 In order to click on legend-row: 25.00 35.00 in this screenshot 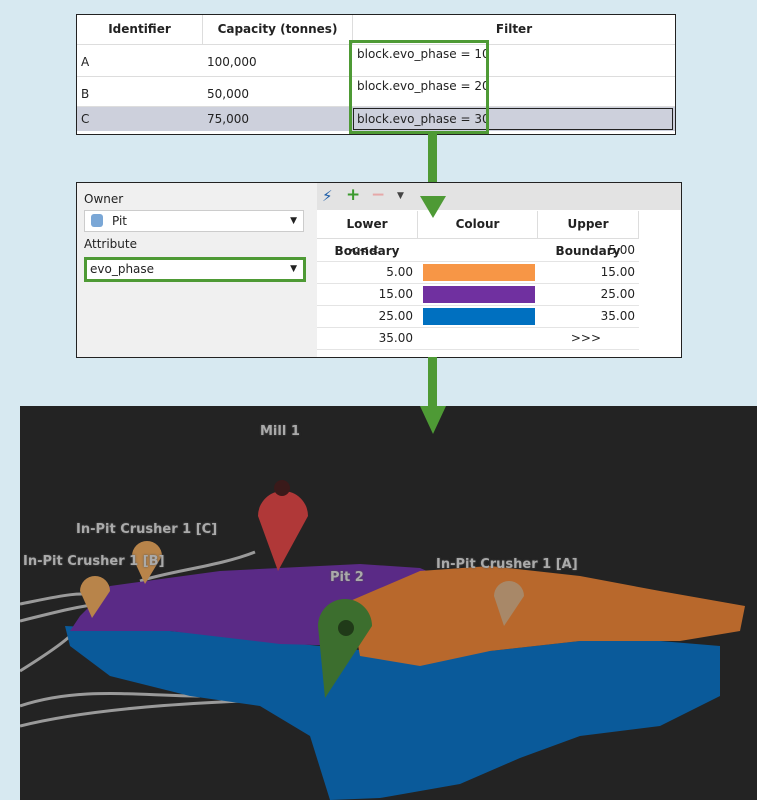, I will do `click(478, 316)`.